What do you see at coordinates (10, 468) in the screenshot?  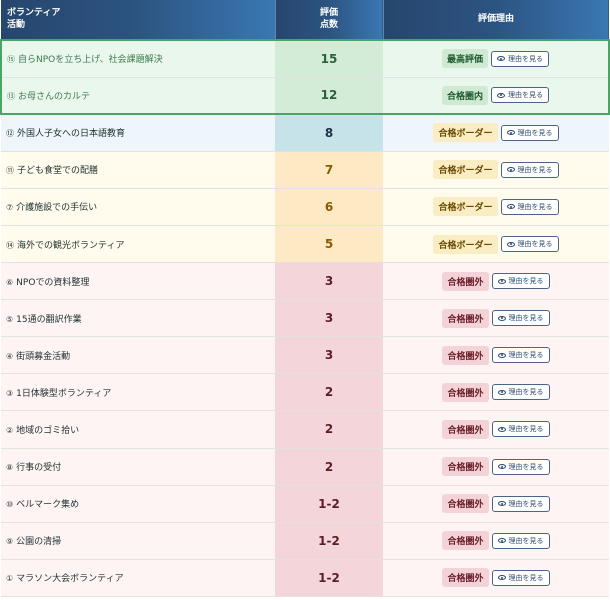 I see `activity-number: ⑧` at bounding box center [10, 468].